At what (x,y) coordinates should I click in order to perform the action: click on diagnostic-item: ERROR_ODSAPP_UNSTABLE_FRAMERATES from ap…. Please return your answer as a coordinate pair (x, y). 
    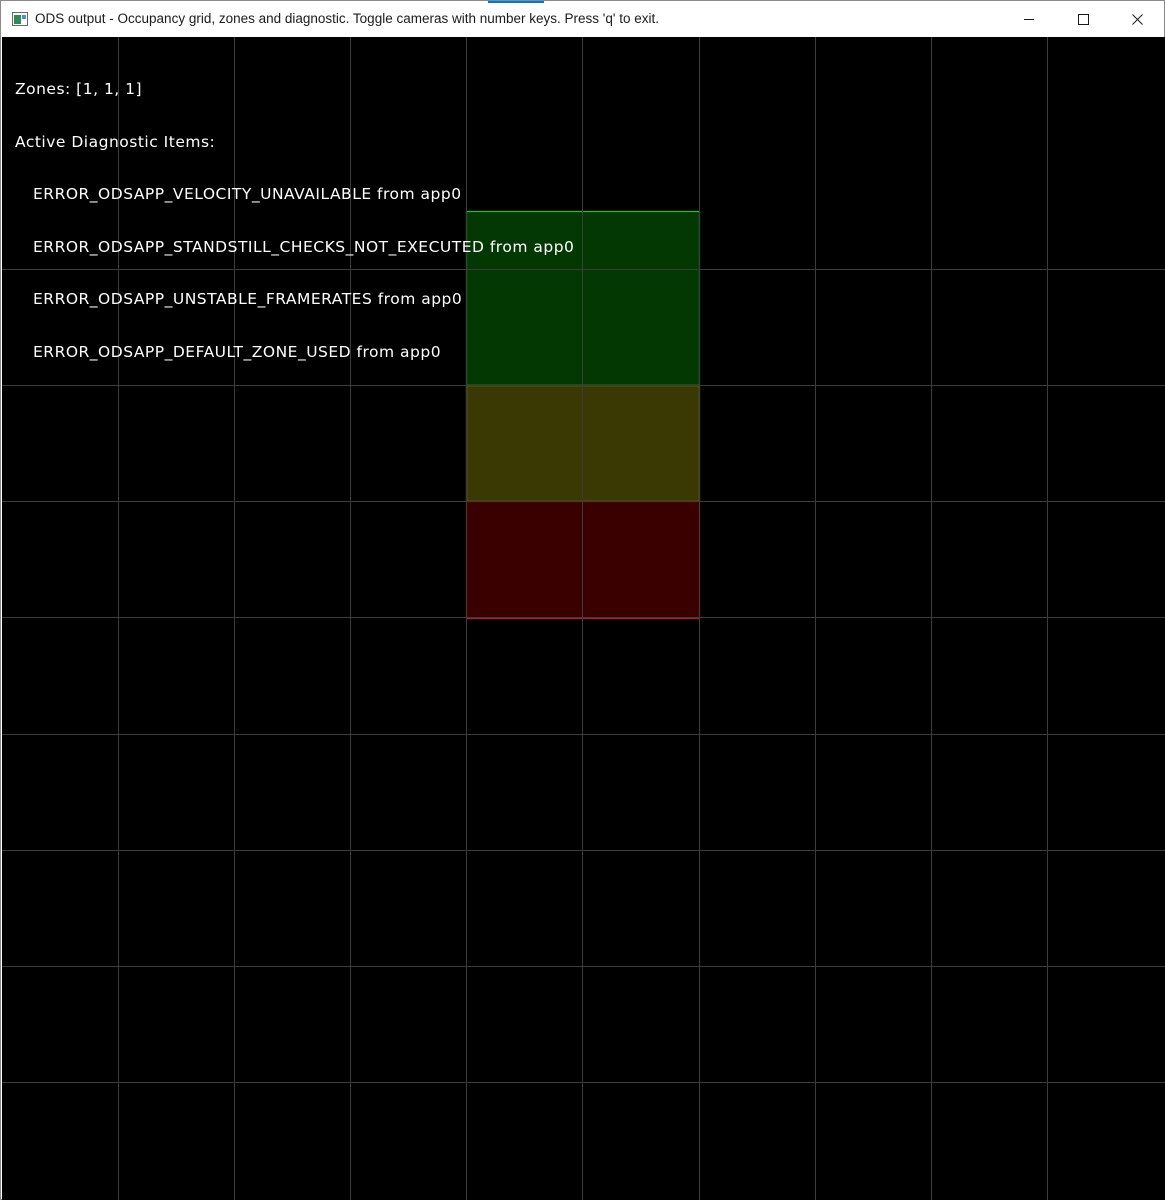
    Looking at the image, I should click on (248, 299).